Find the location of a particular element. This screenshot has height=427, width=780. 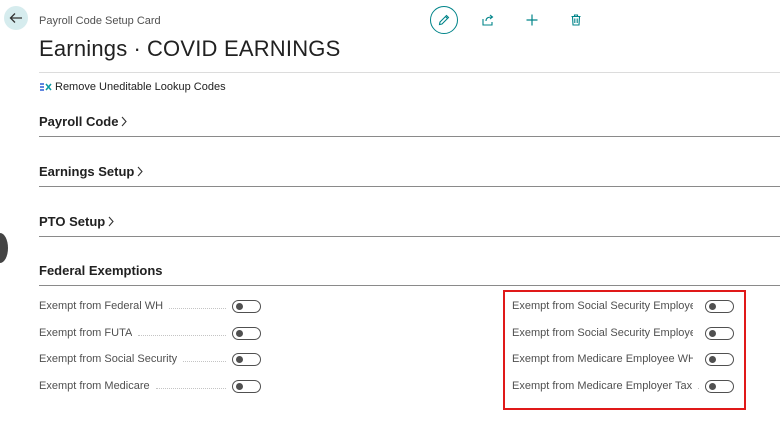

arrow-left-icon is located at coordinates (15, 18).